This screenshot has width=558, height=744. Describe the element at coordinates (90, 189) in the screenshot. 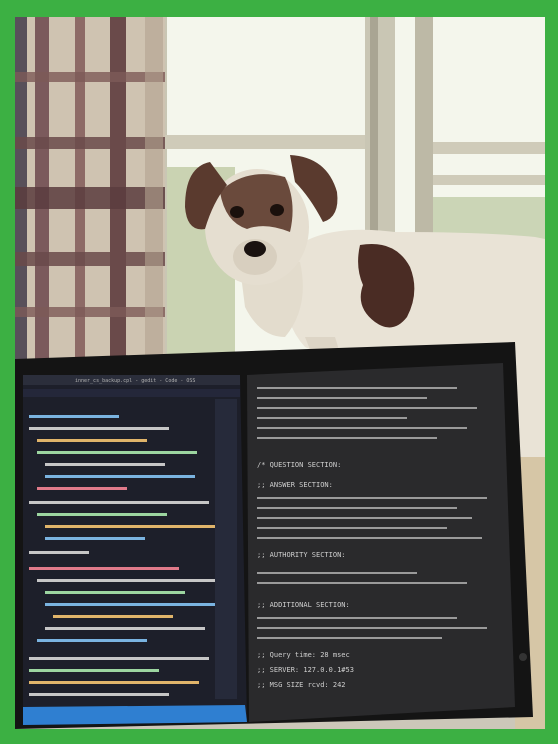

I see `curtain` at that location.